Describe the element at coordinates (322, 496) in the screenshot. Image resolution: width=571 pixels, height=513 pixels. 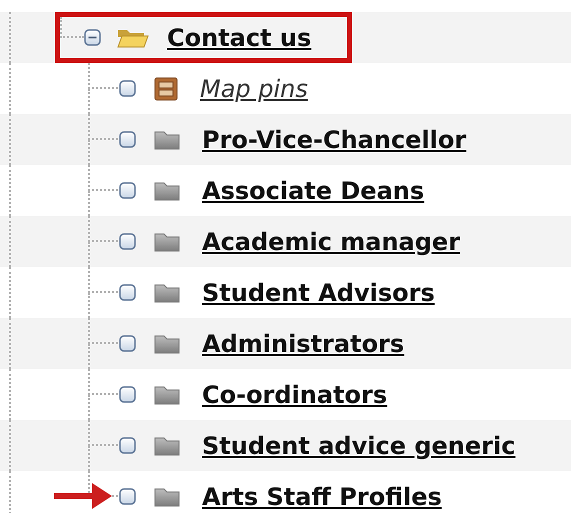
I see `tree-link: Arts Staff Profiles` at that location.